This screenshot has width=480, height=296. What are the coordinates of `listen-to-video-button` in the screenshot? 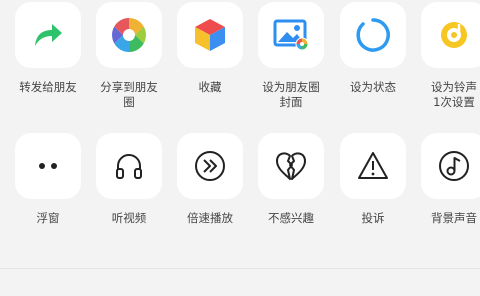 It's located at (129, 166).